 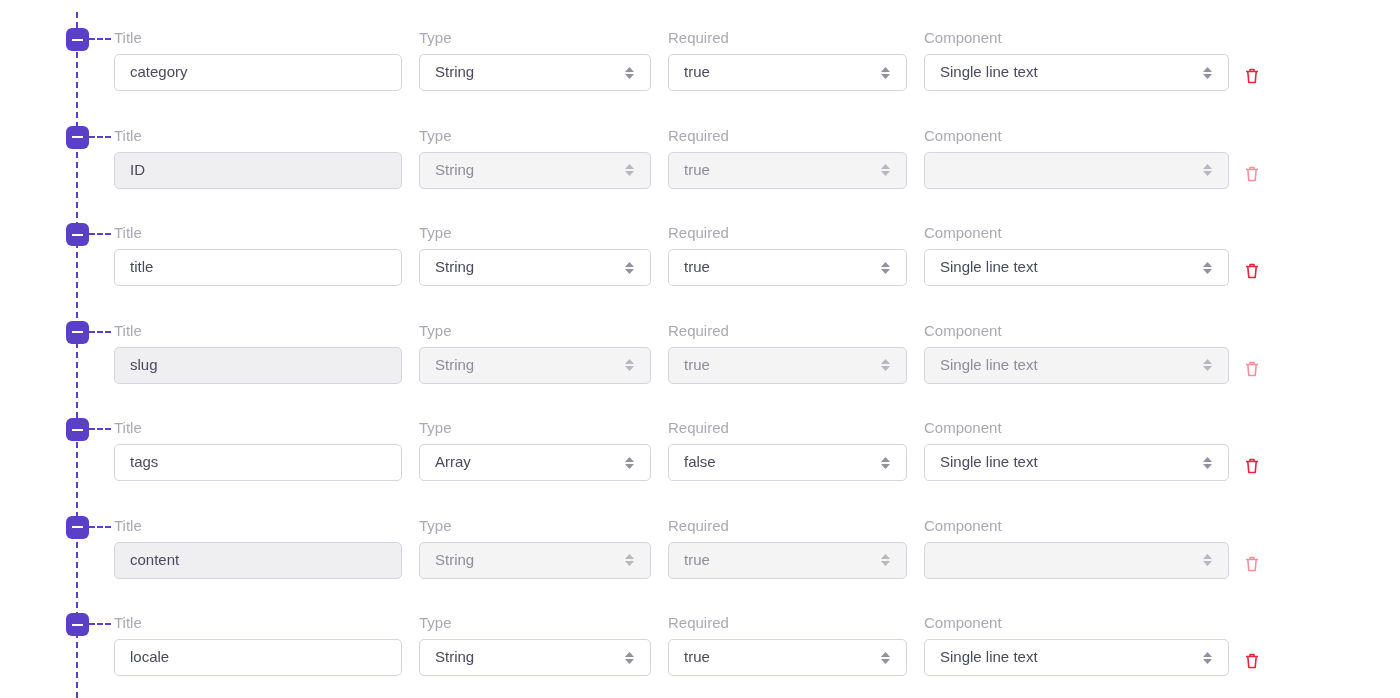 I want to click on type-select: Array, so click(x=535, y=462).